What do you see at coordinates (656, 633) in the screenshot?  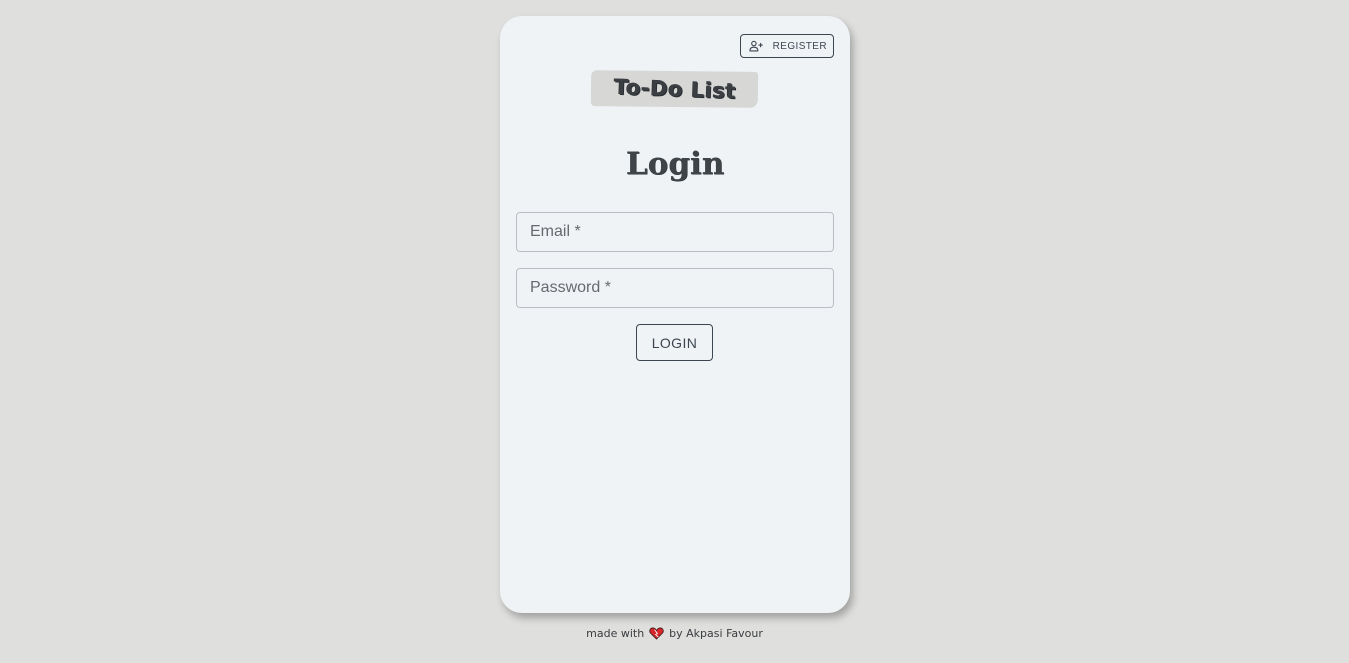 I see `heart-icon` at bounding box center [656, 633].